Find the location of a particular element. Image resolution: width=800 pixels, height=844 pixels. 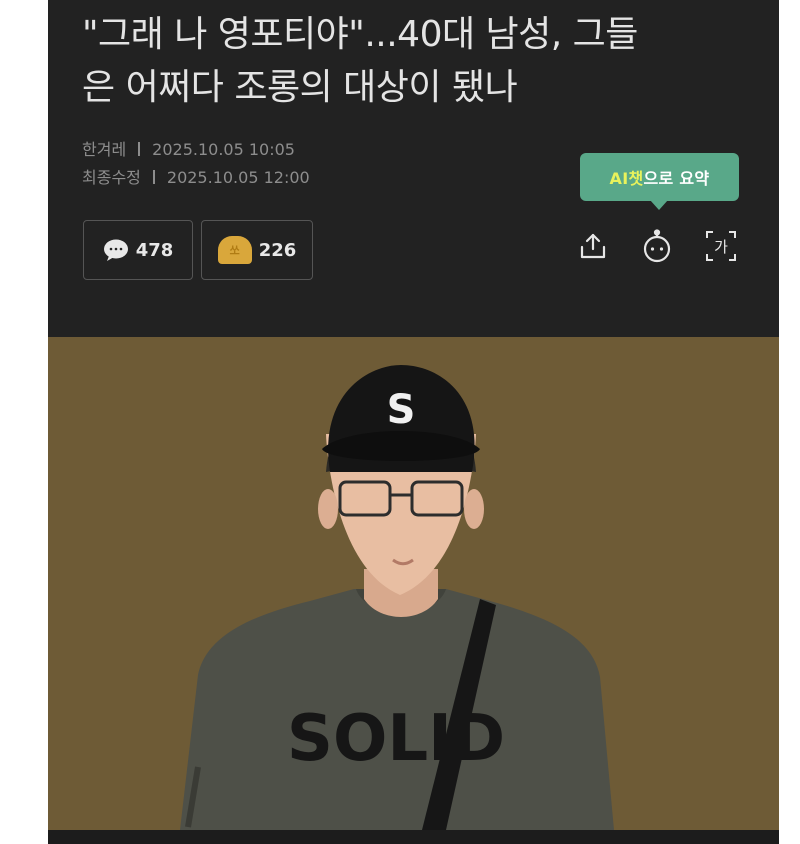

article-meta-modified: 최종수정 2025.10.05 12:00 is located at coordinates (196, 176).